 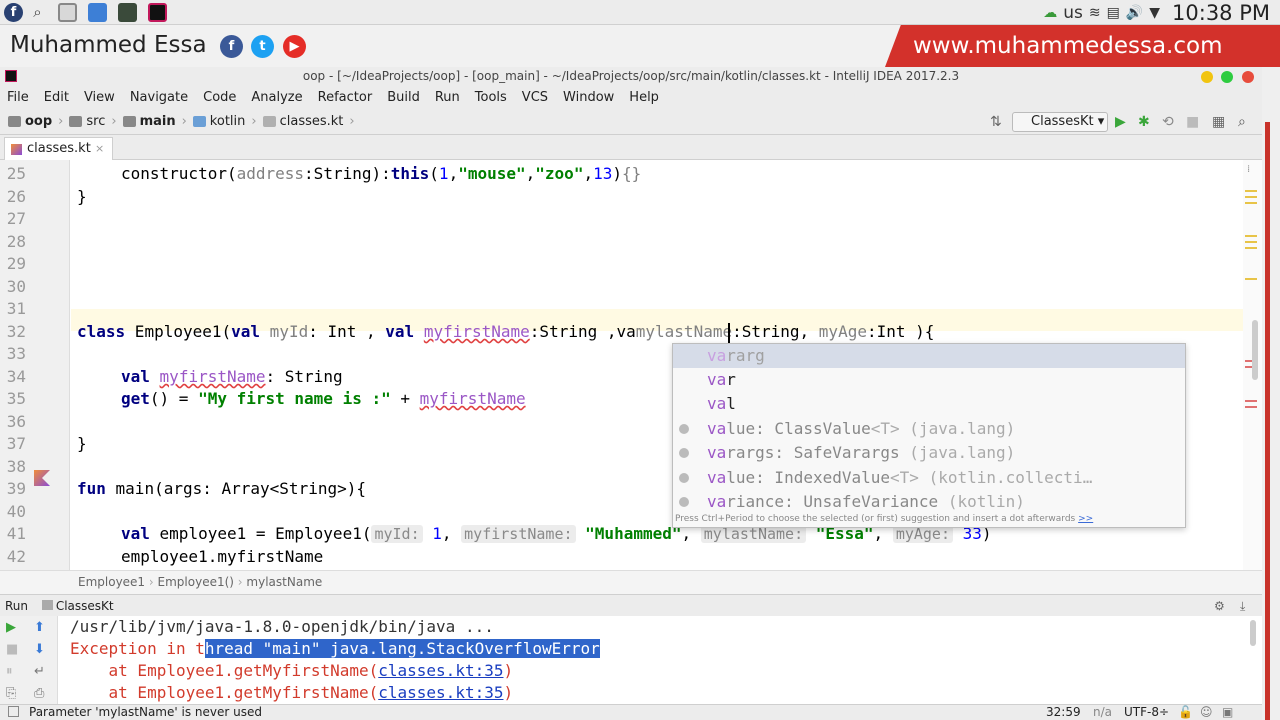 I want to click on run-configuration-select: ClassesKt ▾, so click(x=1060, y=122).